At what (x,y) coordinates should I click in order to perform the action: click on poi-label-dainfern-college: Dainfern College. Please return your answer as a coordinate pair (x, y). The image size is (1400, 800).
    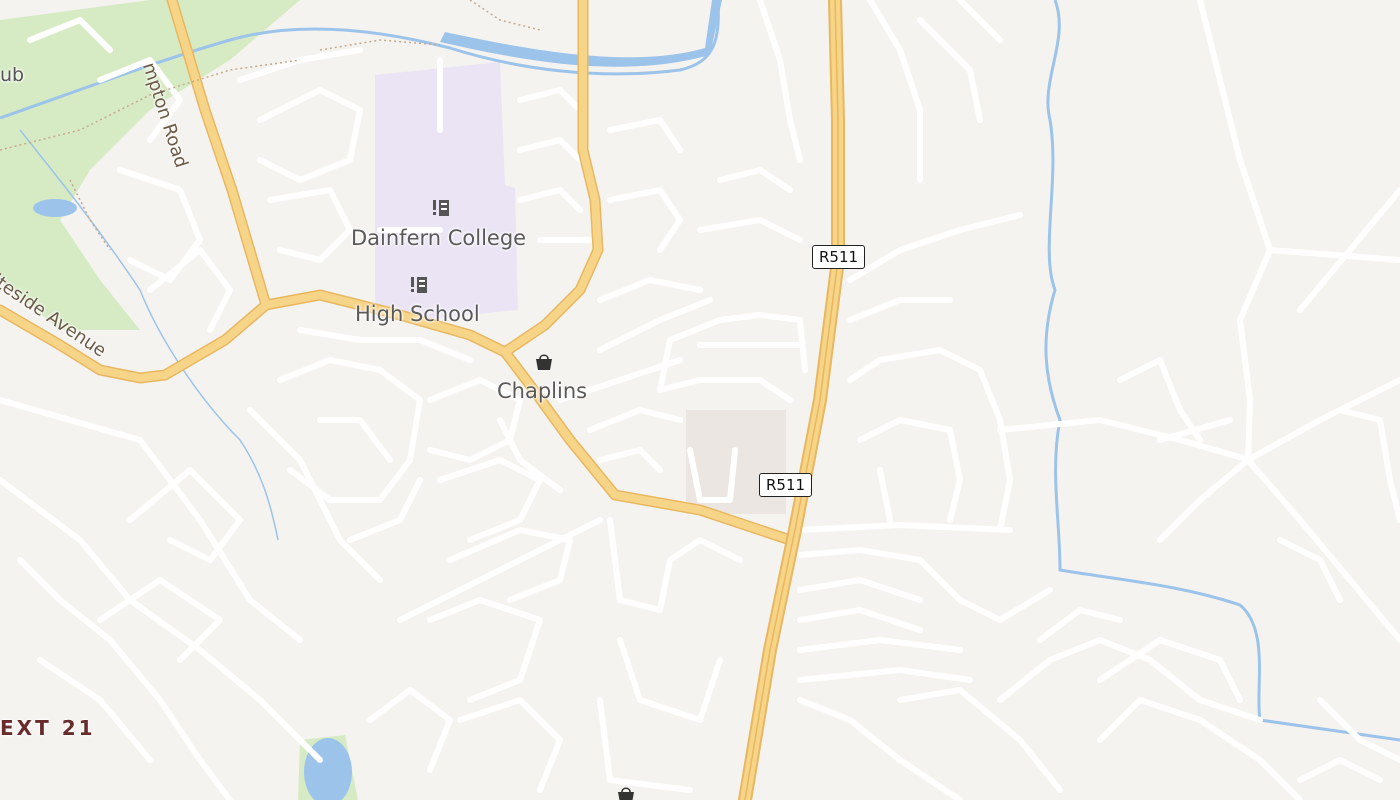
    Looking at the image, I should click on (438, 238).